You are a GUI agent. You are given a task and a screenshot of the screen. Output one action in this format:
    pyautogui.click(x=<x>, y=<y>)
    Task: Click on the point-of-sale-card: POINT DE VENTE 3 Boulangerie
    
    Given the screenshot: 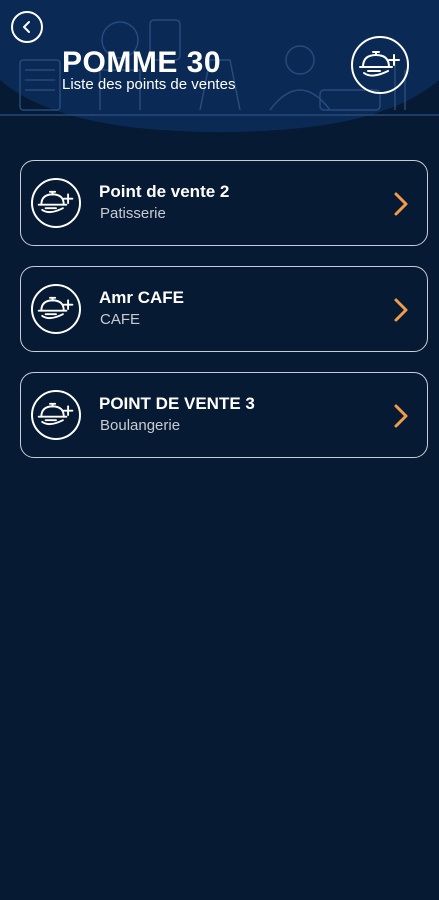 What is the action you would take?
    pyautogui.click(x=224, y=415)
    